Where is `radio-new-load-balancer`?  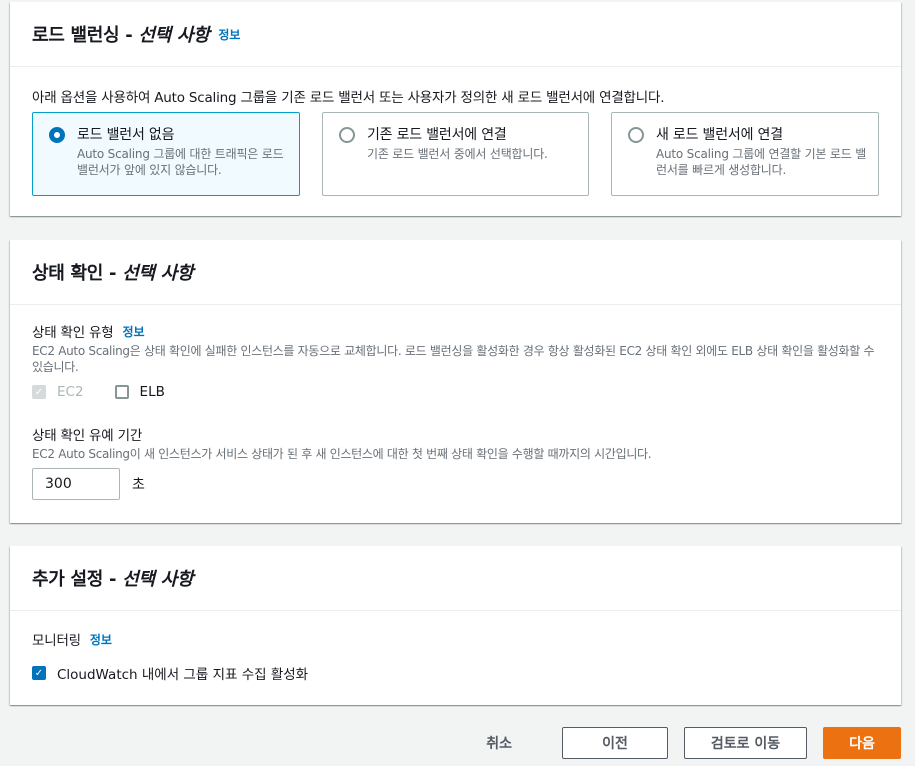
radio-new-load-balancer is located at coordinates (636, 135).